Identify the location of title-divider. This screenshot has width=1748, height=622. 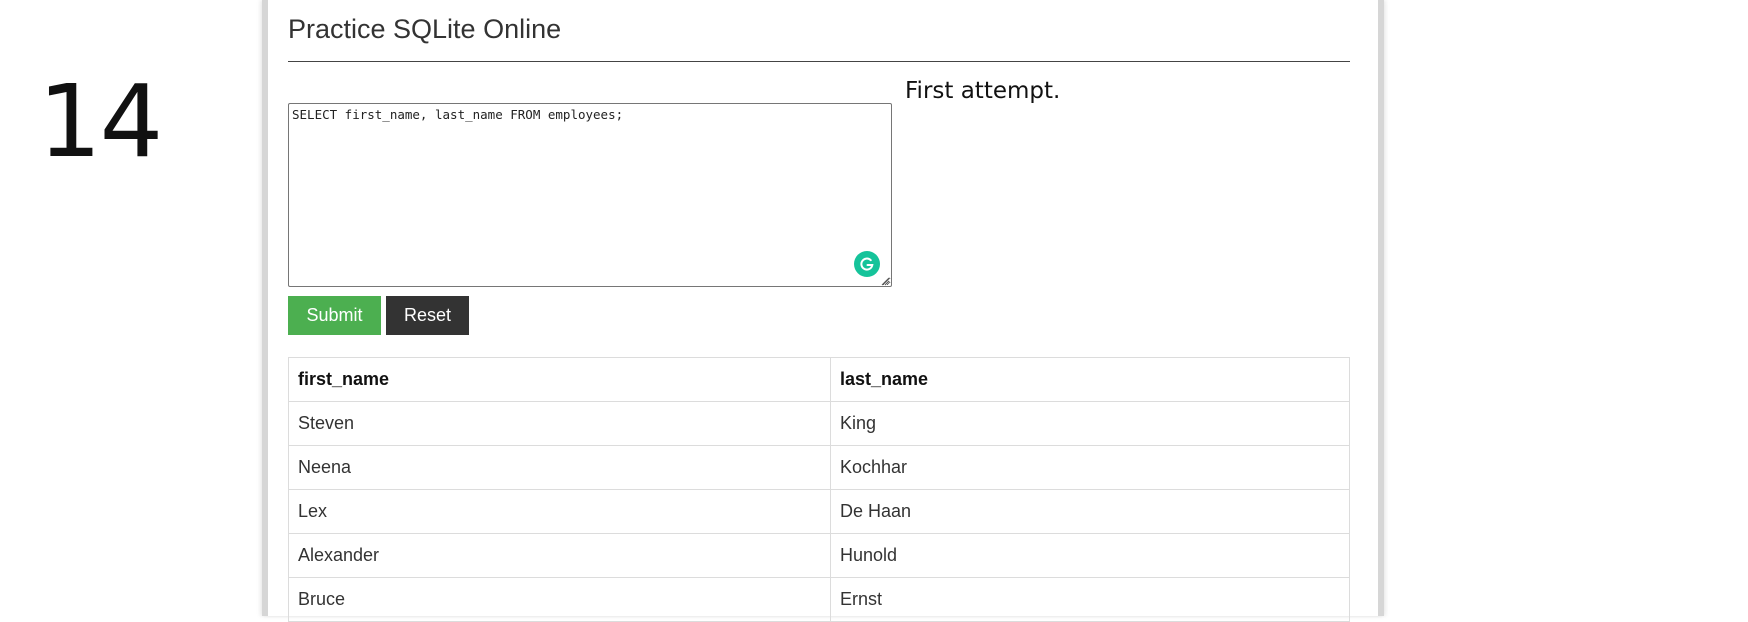
(819, 61).